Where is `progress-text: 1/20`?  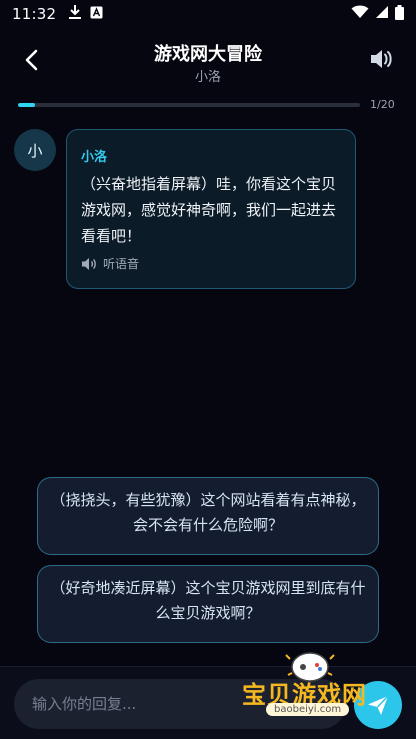
progress-text: 1/20 is located at coordinates (382, 104).